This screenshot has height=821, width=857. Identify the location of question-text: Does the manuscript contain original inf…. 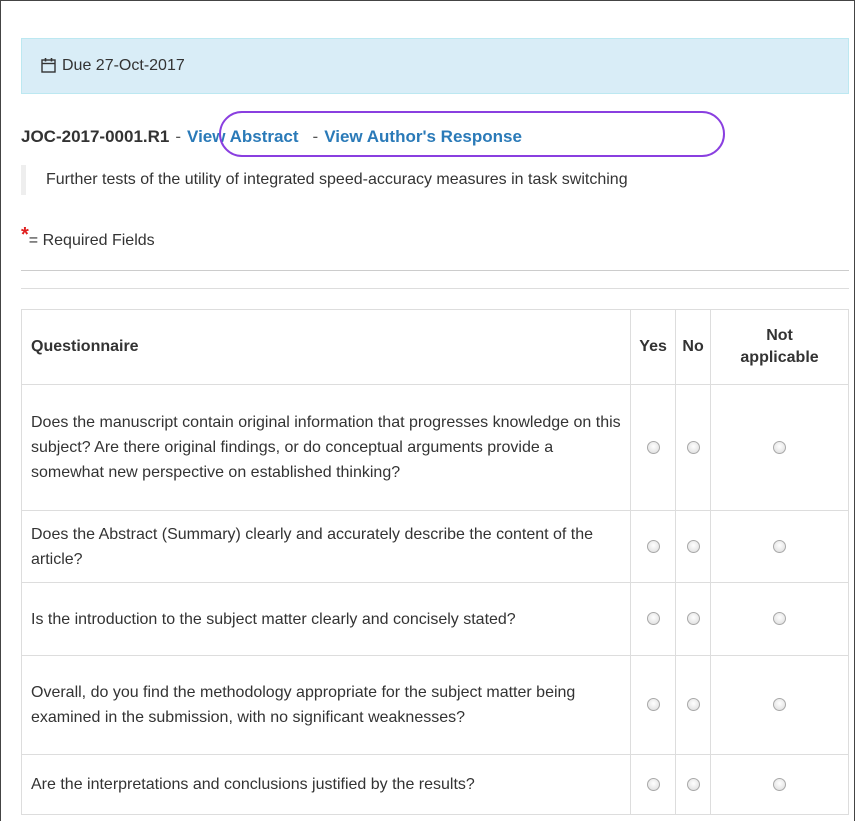
(326, 447).